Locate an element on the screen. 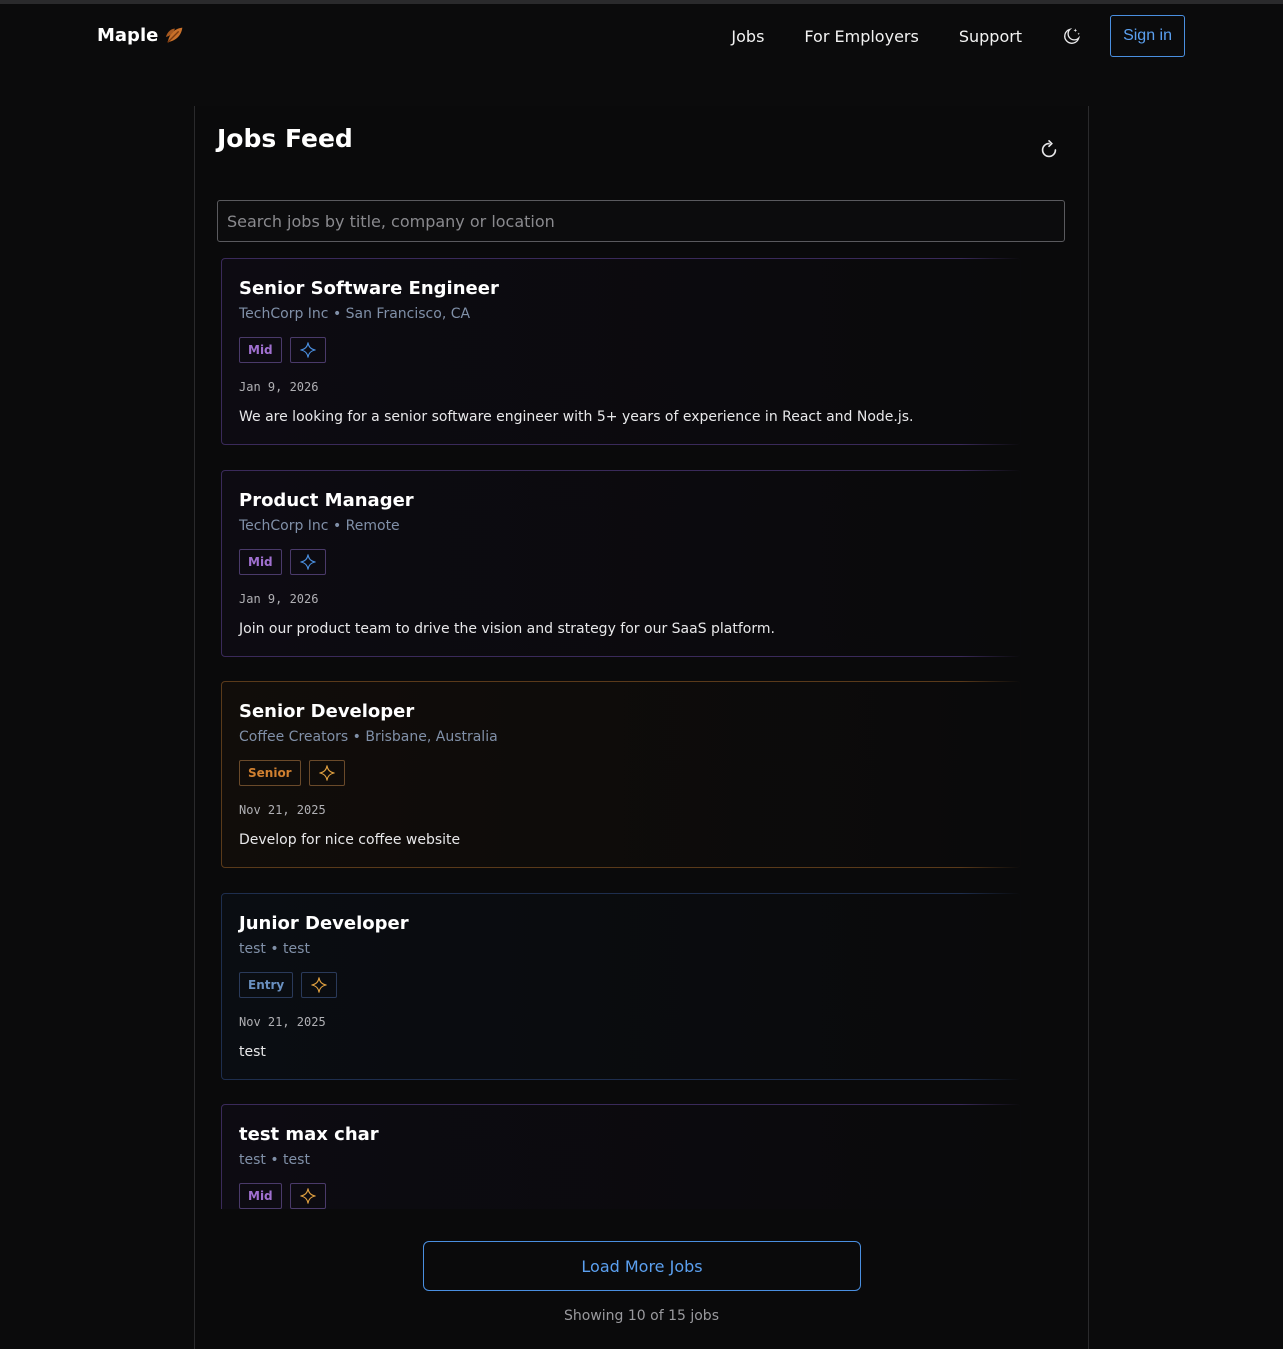  site-header: Maple Jobs For Employers Support Sign in is located at coordinates (641, 37).